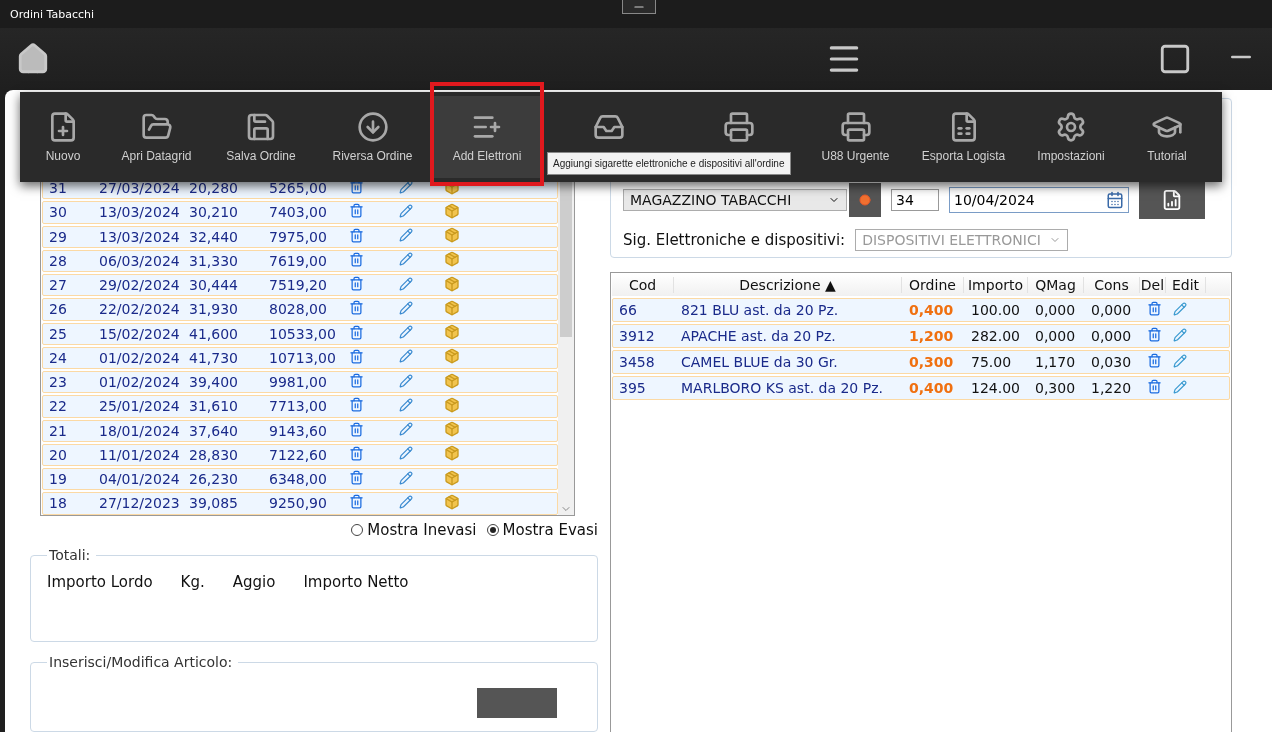 The width and height of the screenshot is (1272, 732). I want to click on table-cell-text: 31,610, so click(213, 406).